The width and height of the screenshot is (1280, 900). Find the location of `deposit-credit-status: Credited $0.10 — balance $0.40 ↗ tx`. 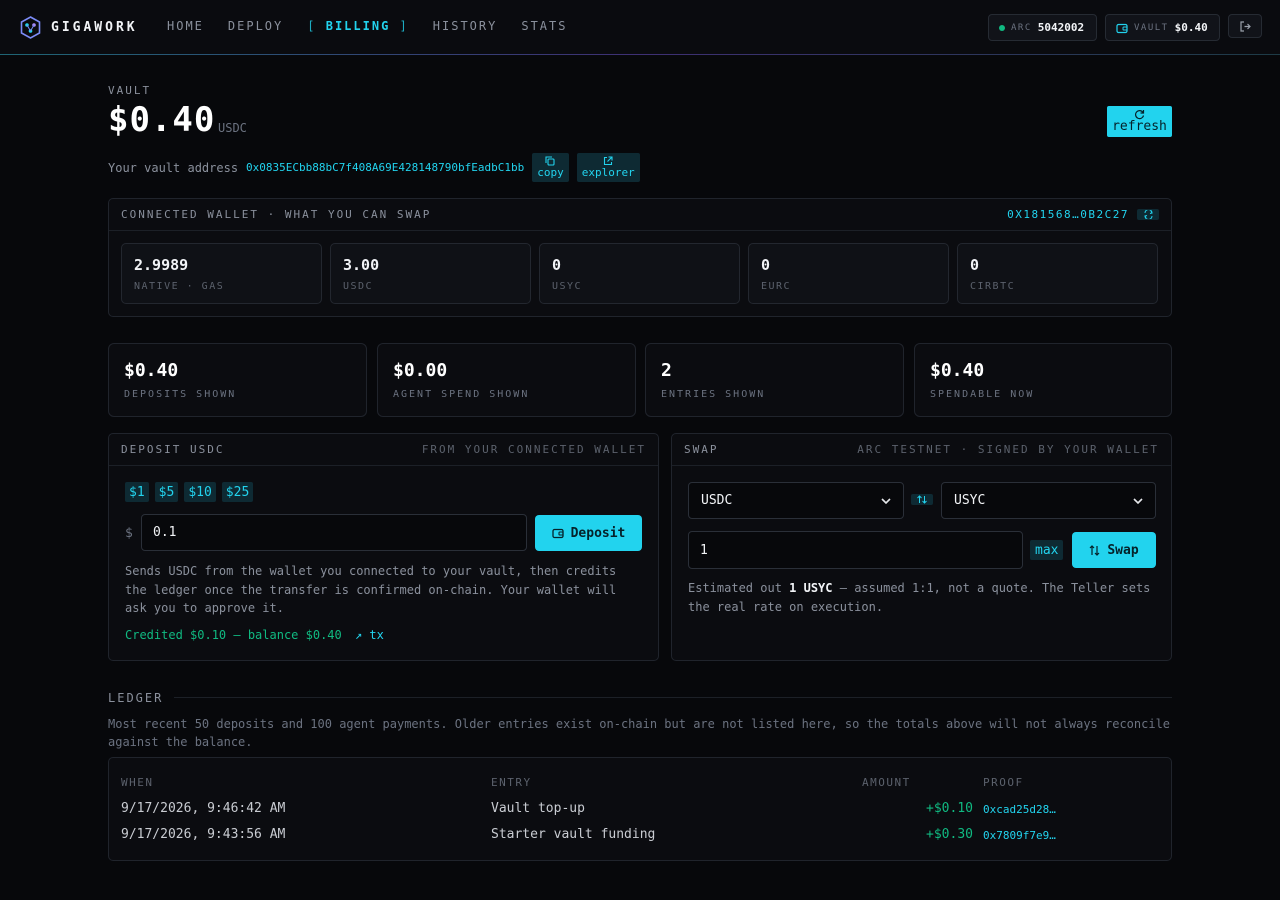

deposit-credit-status: Credited $0.10 — balance $0.40 ↗ tx is located at coordinates (254, 635).